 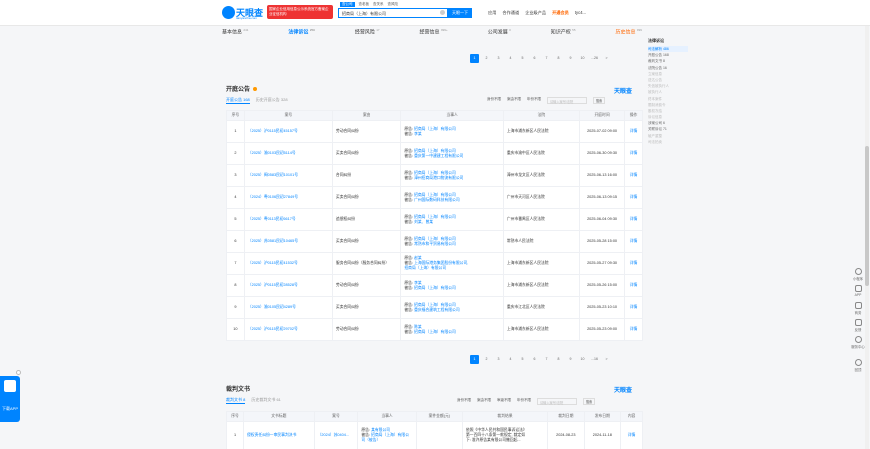 What do you see at coordinates (534, 100) in the screenshot?
I see `filter-year-dropdown: 年份不限` at bounding box center [534, 100].